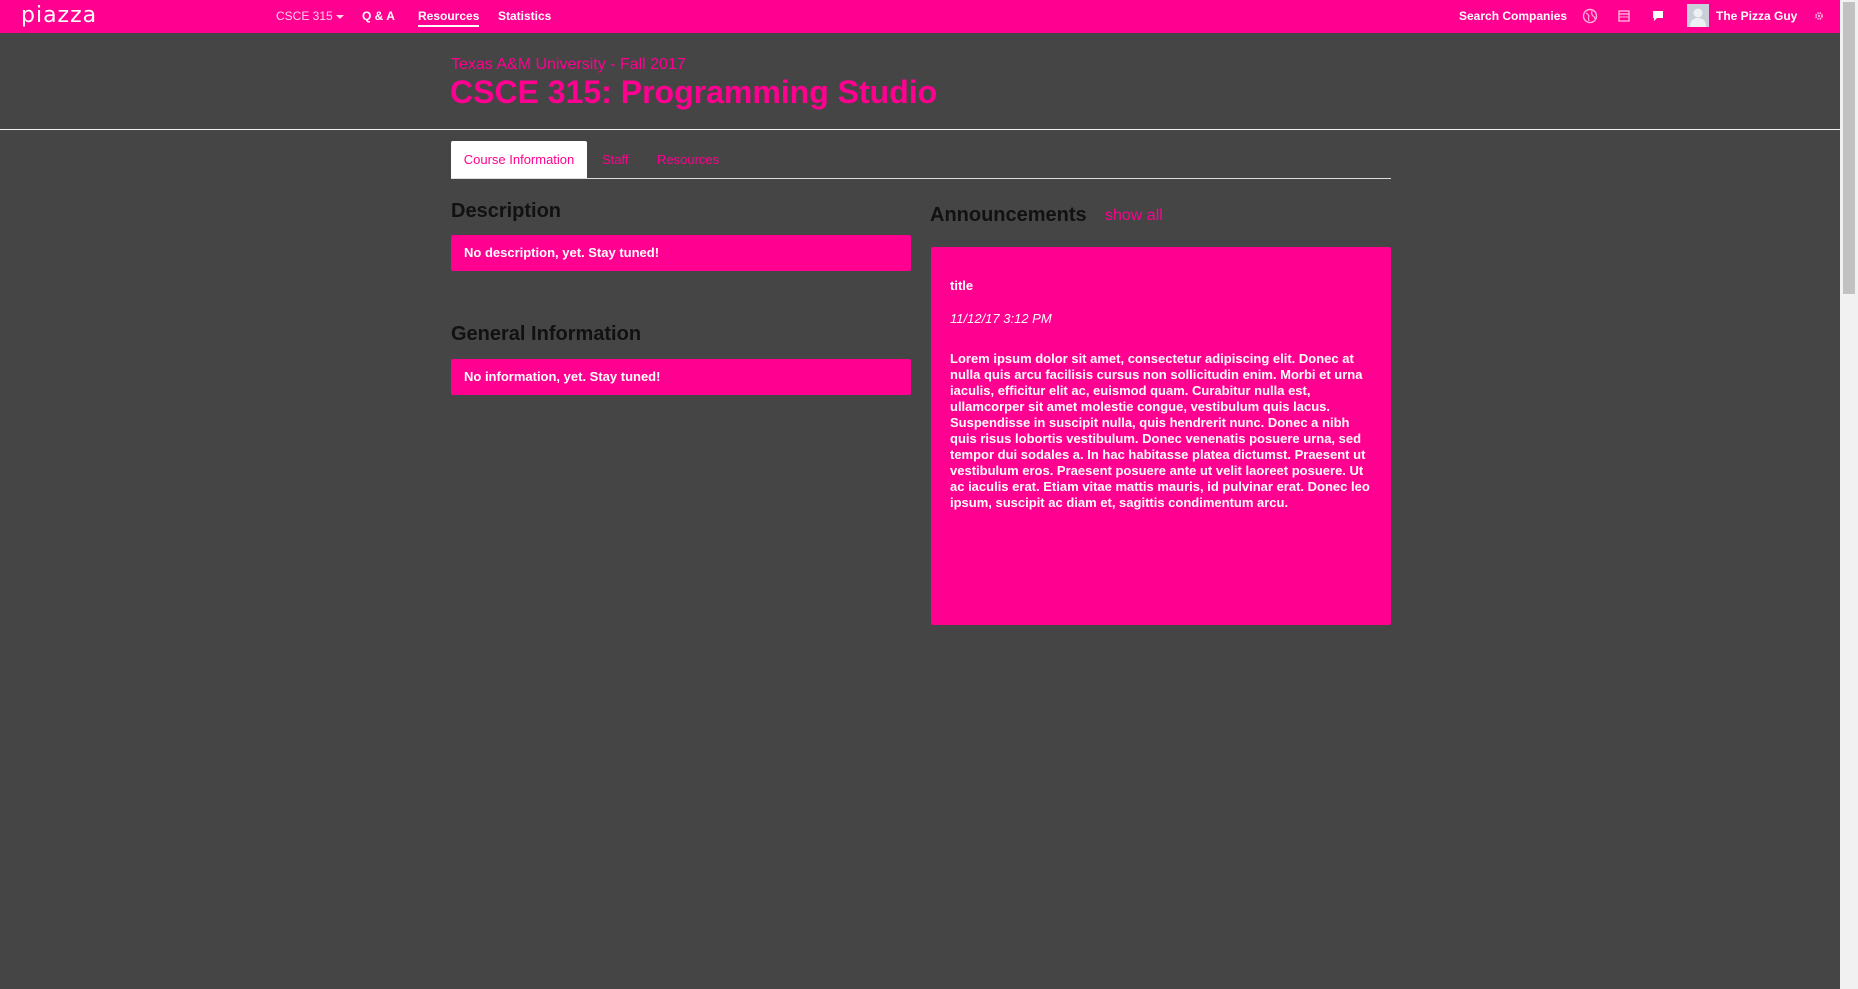 This screenshot has height=989, width=1858. Describe the element at coordinates (920, 129) in the screenshot. I see `header-divider` at that location.